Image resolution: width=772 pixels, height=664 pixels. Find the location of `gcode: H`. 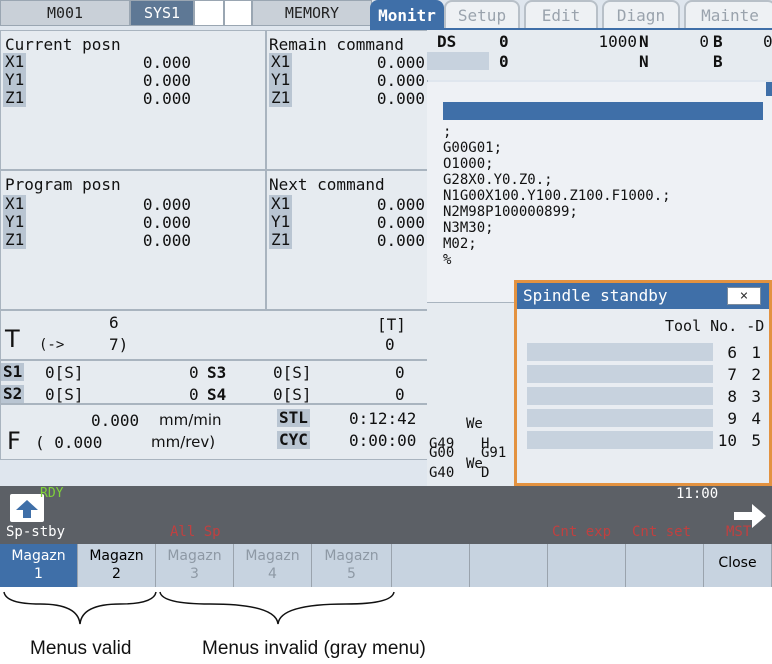

gcode: H is located at coordinates (485, 444).